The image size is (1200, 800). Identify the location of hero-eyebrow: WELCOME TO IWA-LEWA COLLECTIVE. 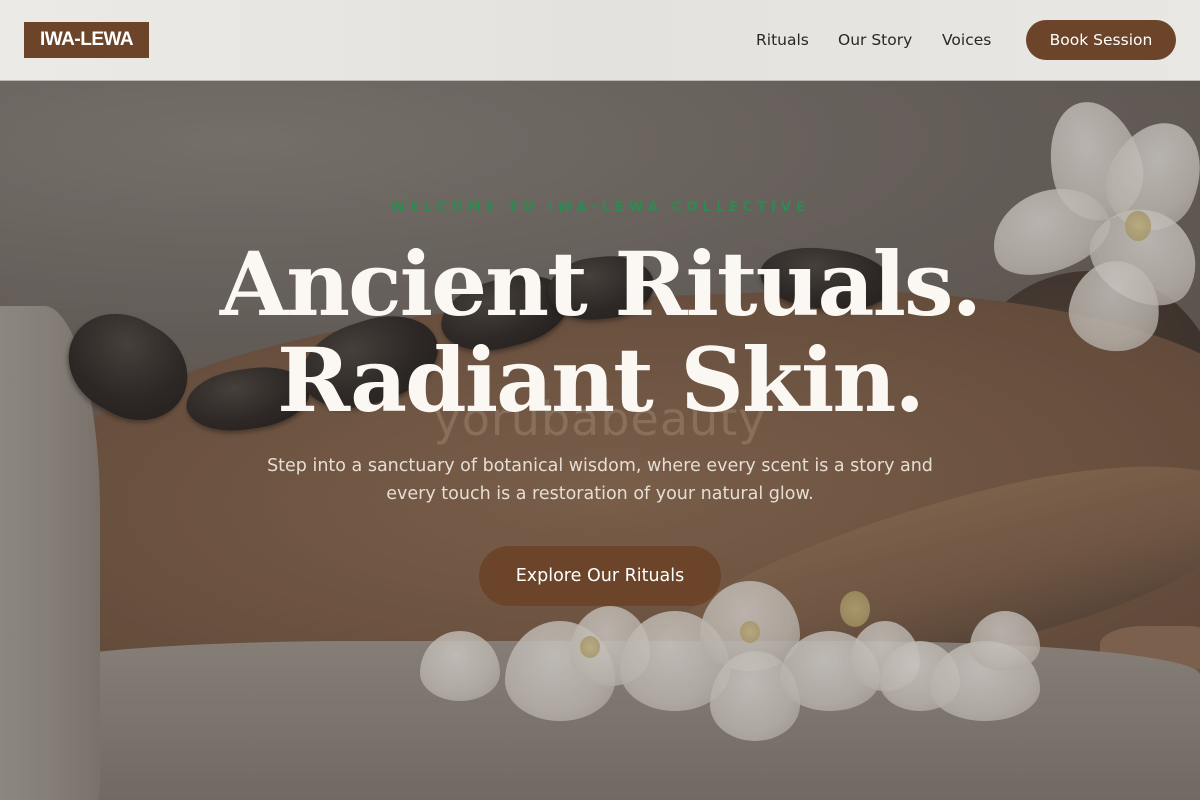
(600, 207).